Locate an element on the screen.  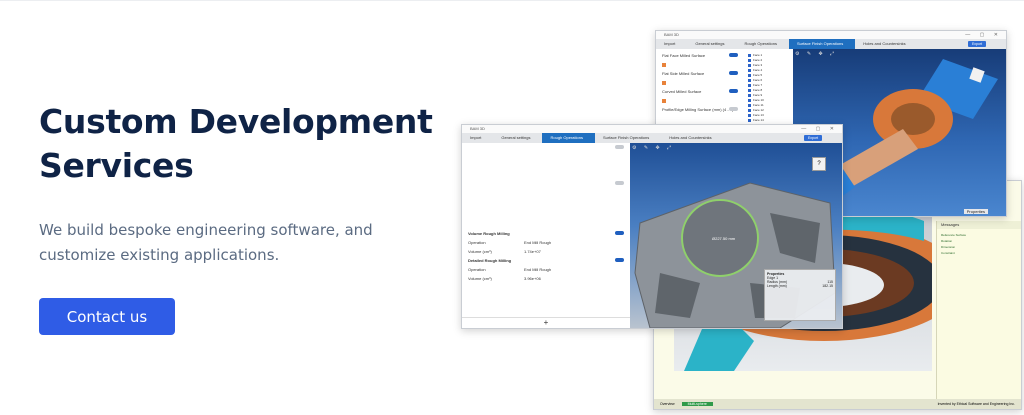
top-divider is located at coordinates (512, 0).